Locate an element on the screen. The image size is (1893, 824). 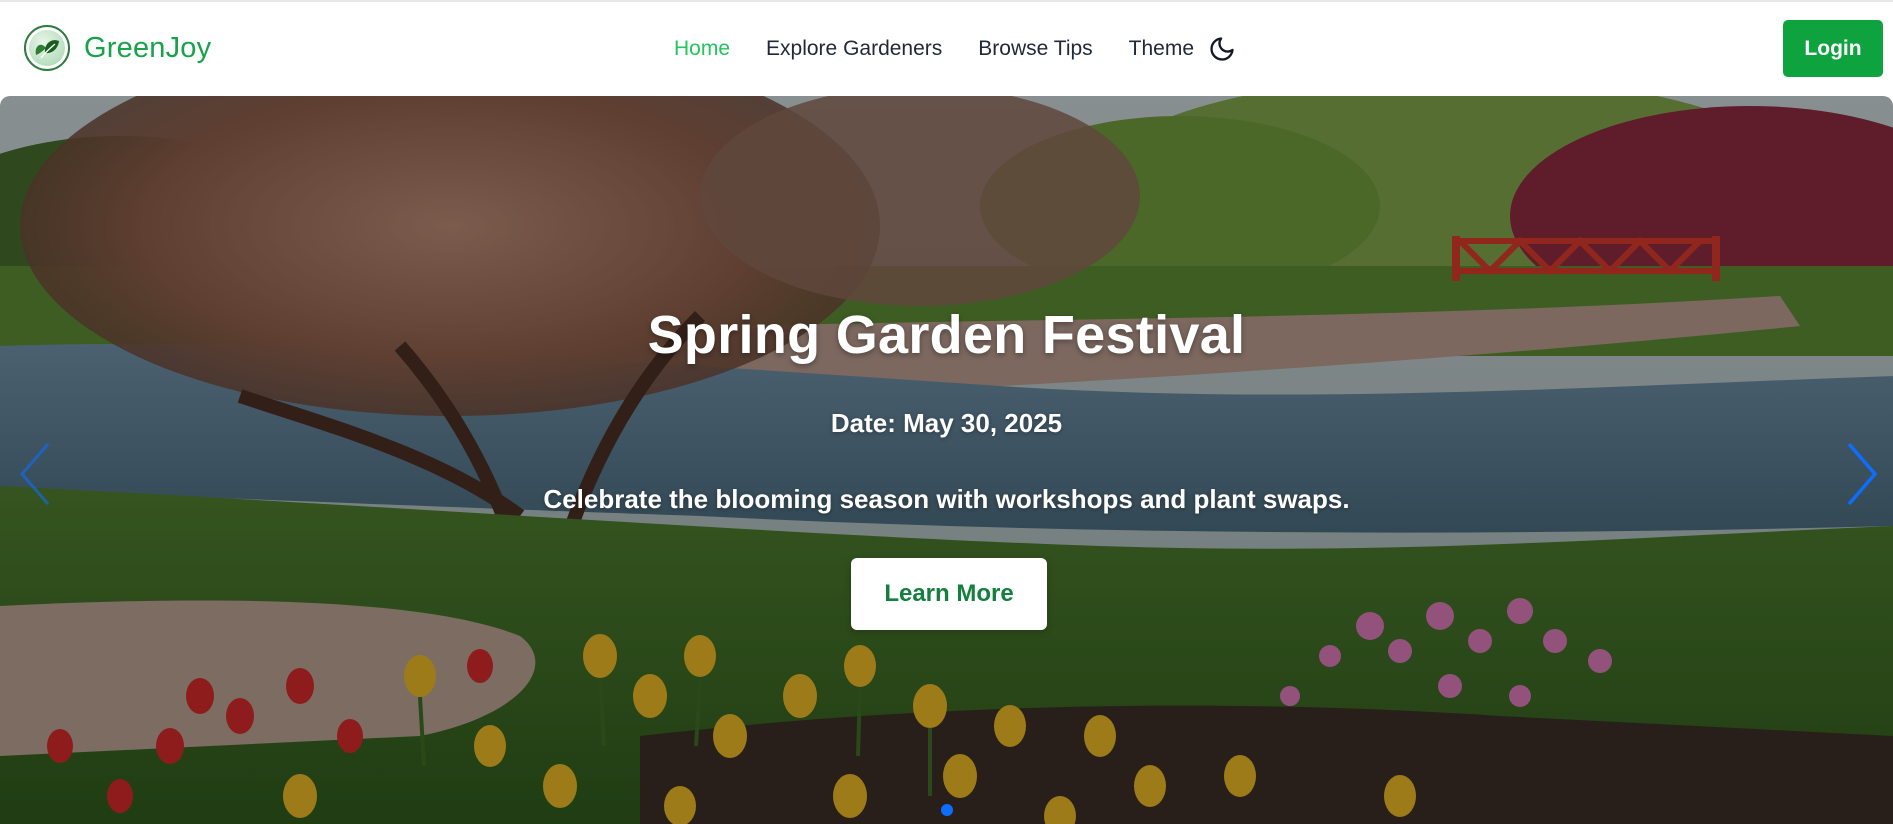
chevron-right-icon is located at coordinates (1862, 474).